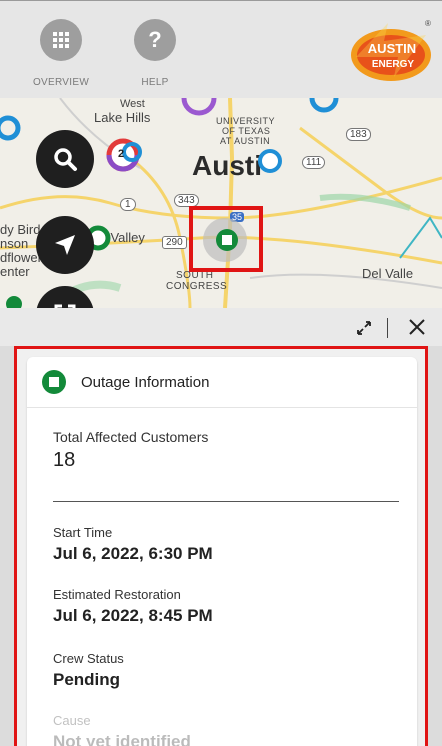 The width and height of the screenshot is (442, 746). I want to click on card-header: Outage Information, so click(222, 382).